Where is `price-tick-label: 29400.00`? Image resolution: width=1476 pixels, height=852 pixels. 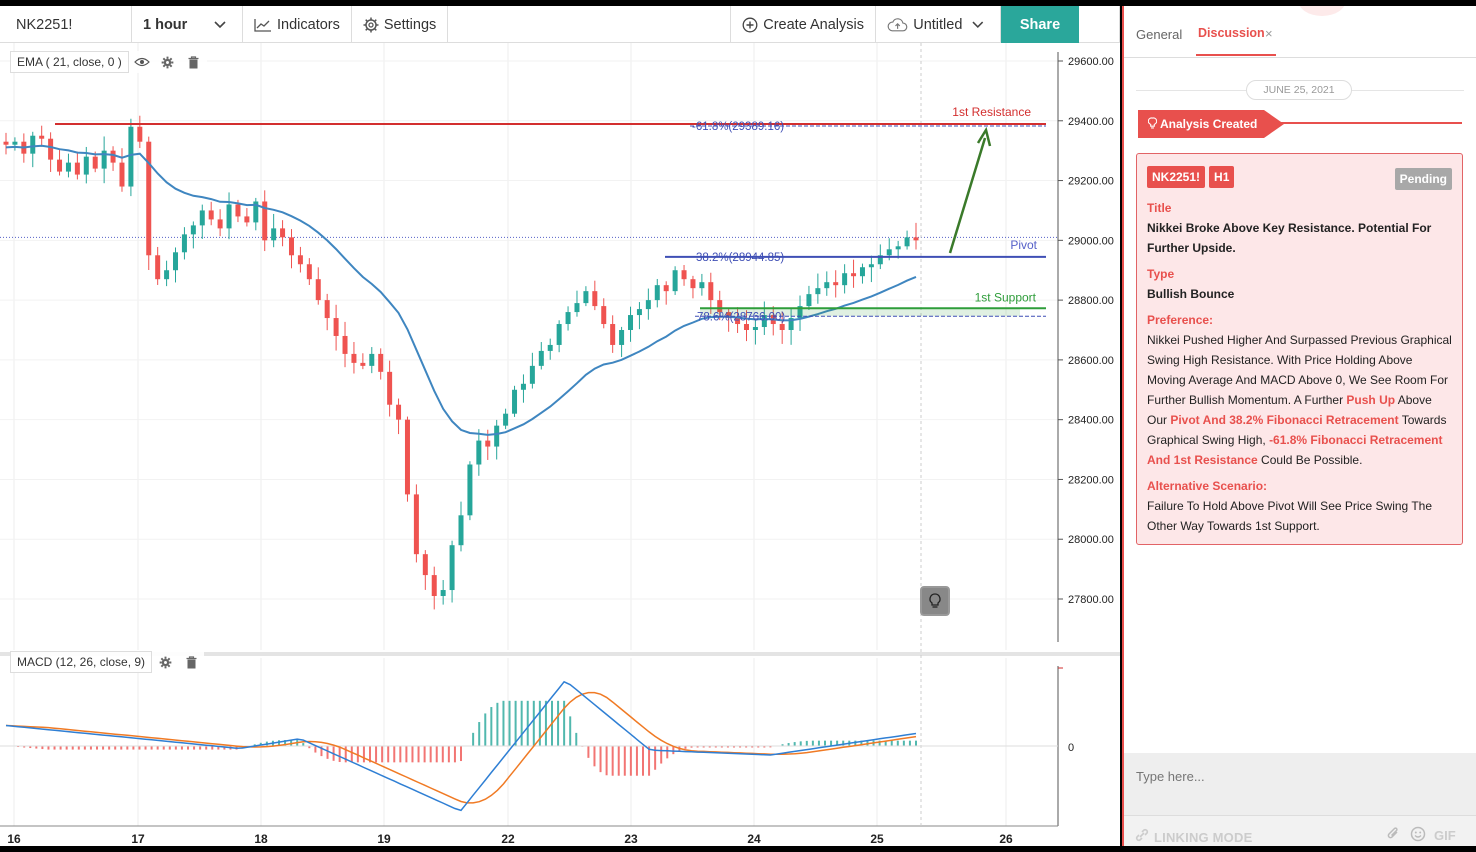 price-tick-label: 29400.00 is located at coordinates (1091, 122).